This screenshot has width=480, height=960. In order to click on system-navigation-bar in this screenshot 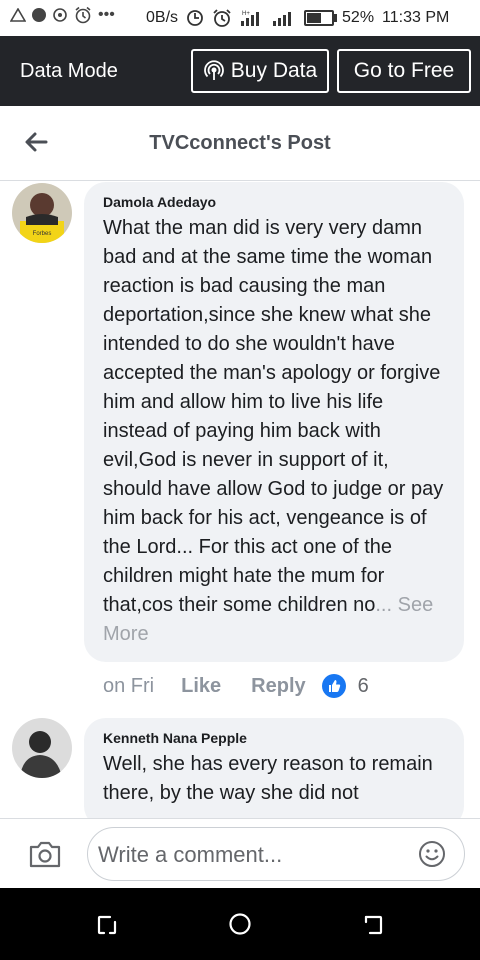, I will do `click(240, 924)`.